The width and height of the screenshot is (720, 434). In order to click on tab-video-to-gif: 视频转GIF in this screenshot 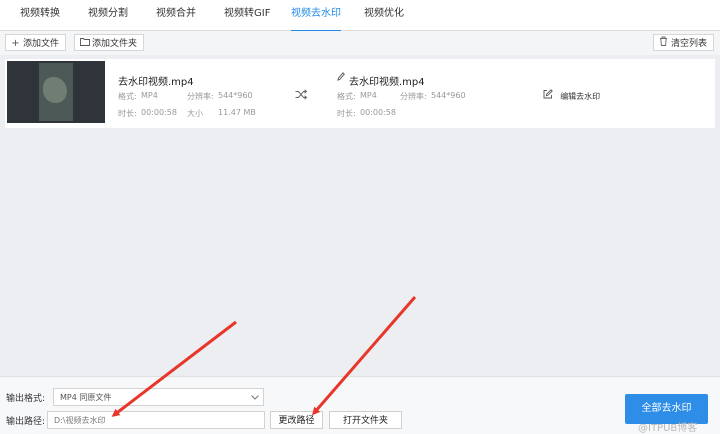, I will do `click(247, 15)`.